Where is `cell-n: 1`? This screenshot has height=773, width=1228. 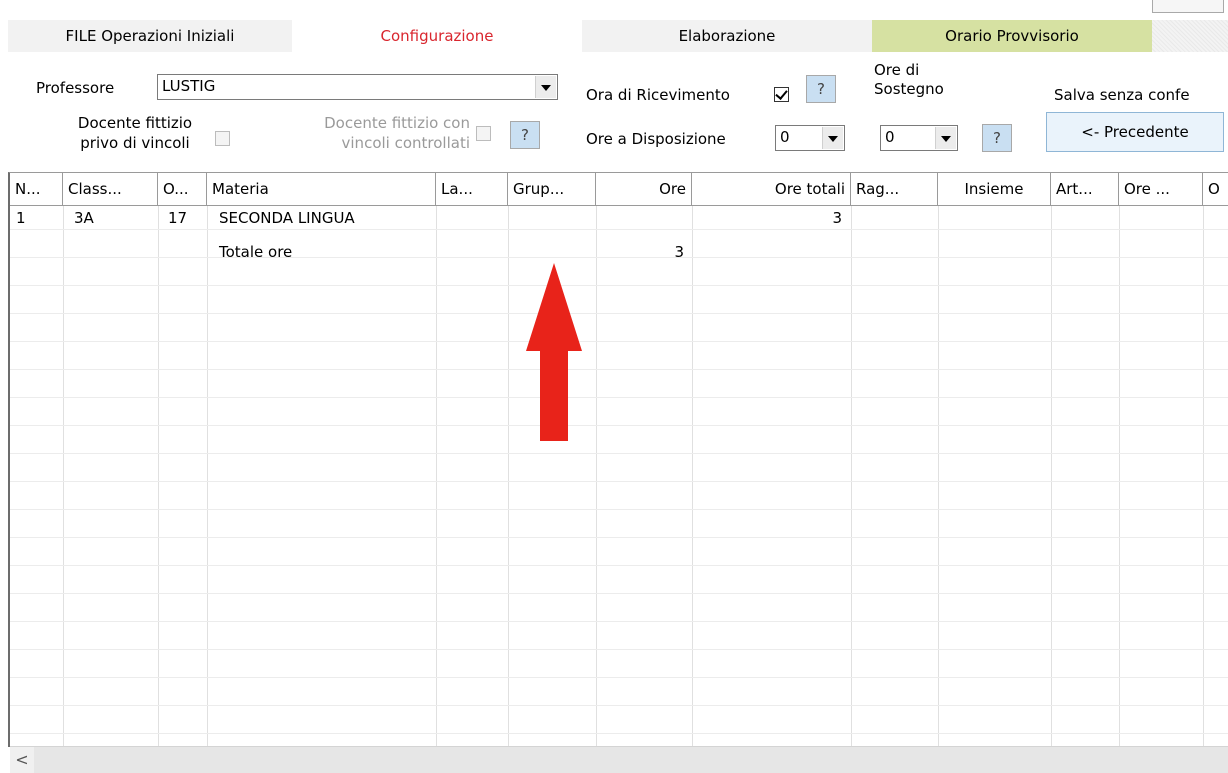 cell-n: 1 is located at coordinates (21, 218).